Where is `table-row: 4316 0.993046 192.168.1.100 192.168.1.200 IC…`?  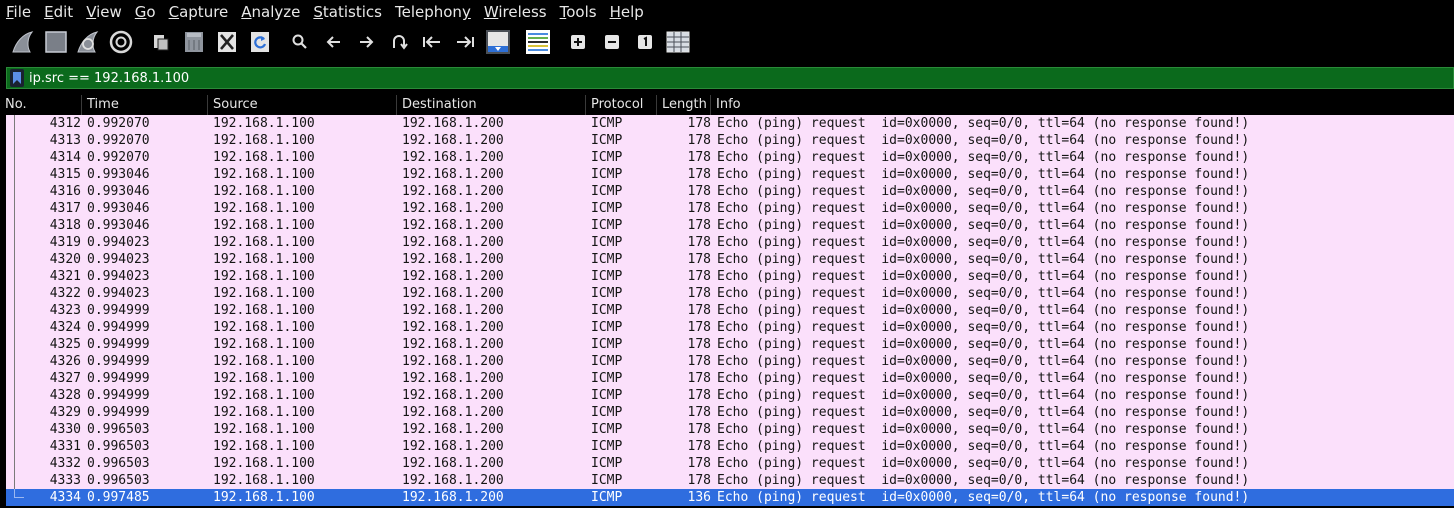
table-row: 4316 0.993046 192.168.1.100 192.168.1.200 IC… is located at coordinates (727, 191).